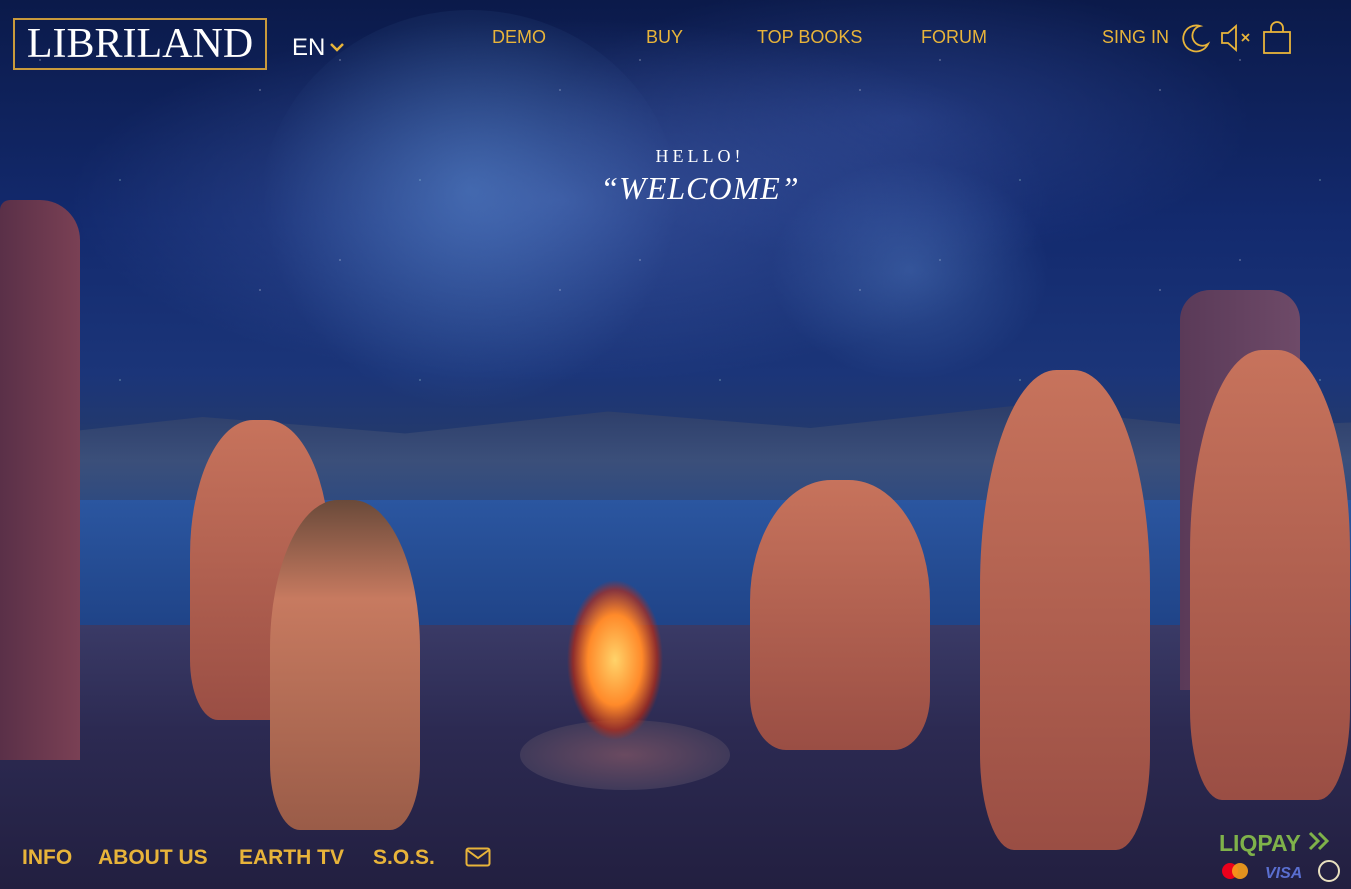  What do you see at coordinates (40, 480) in the screenshot?
I see `left-rock` at bounding box center [40, 480].